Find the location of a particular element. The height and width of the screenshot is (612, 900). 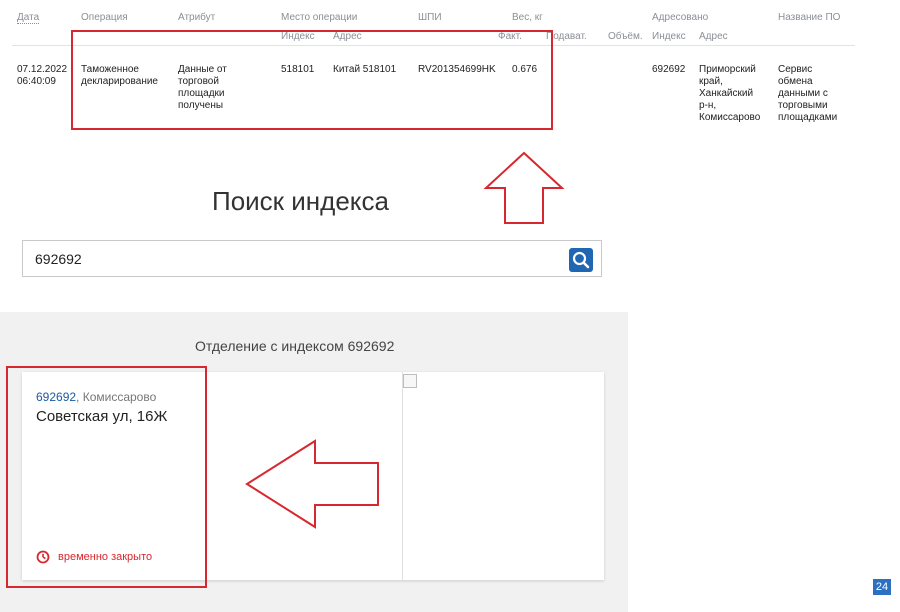

search-button is located at coordinates (581, 260).